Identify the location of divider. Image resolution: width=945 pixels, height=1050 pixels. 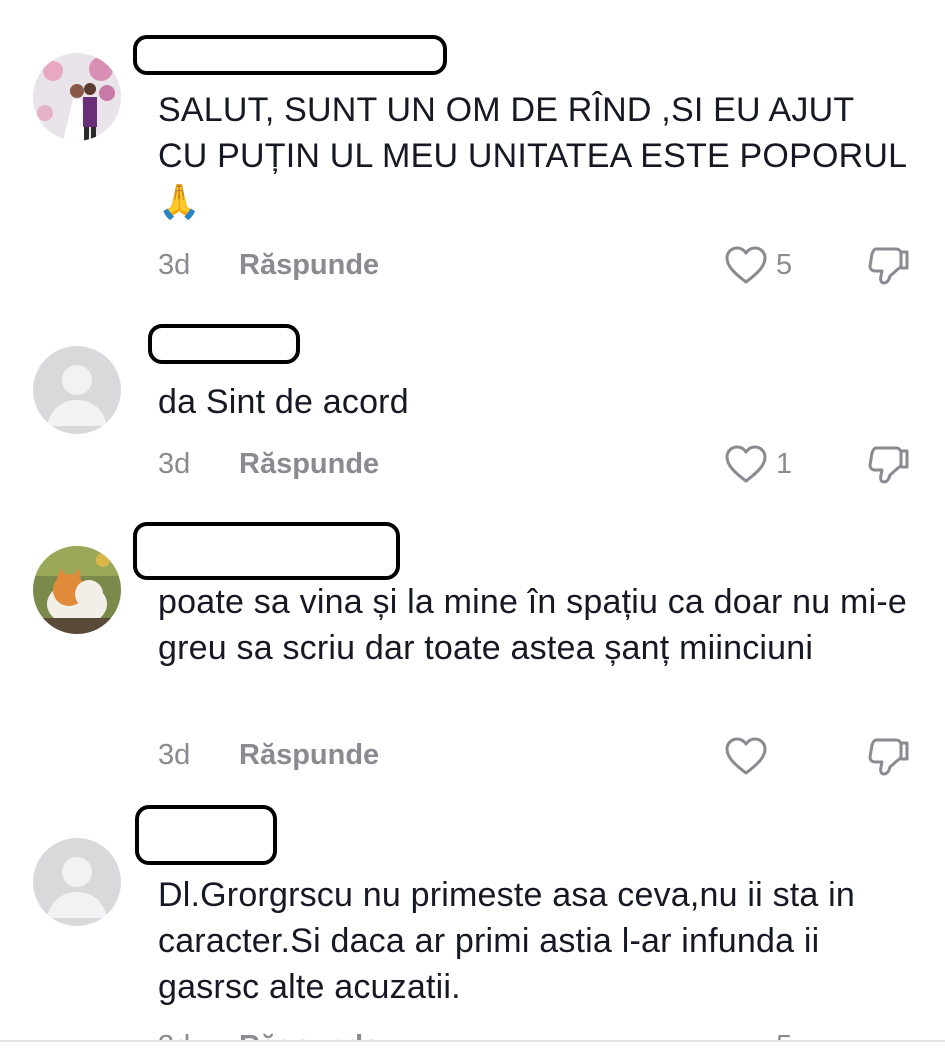
(472, 1041).